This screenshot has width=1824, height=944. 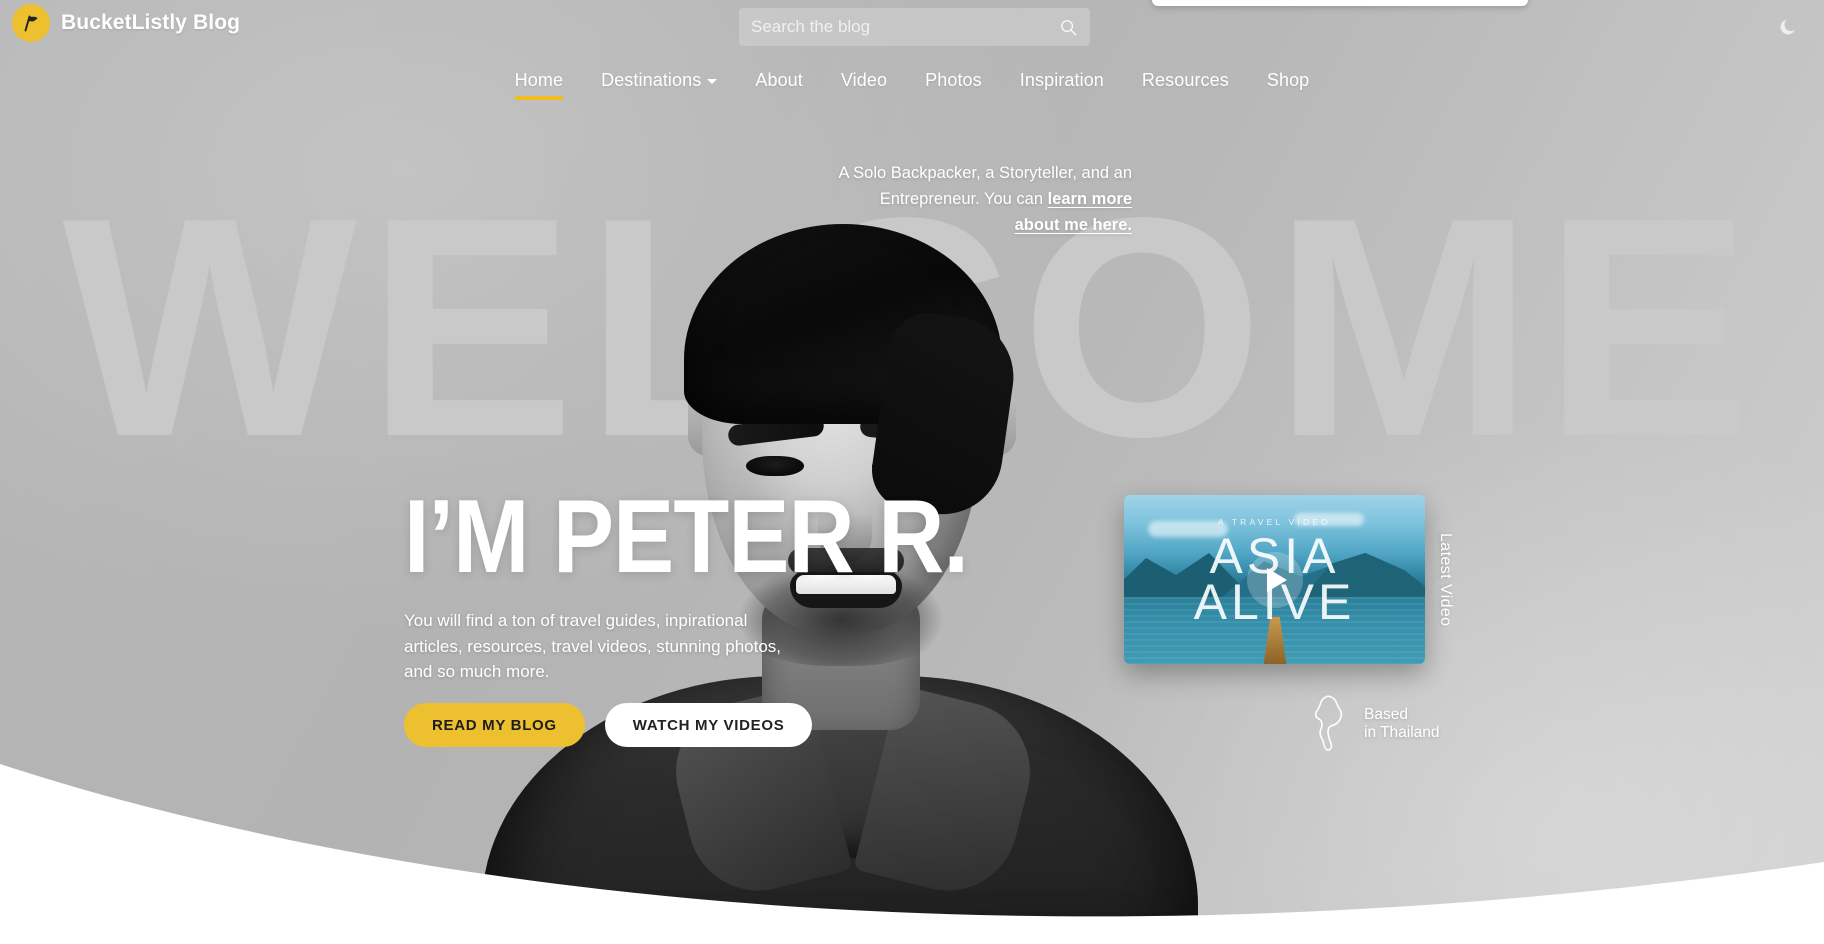 I want to click on nav-item-photos: Photos, so click(x=953, y=87).